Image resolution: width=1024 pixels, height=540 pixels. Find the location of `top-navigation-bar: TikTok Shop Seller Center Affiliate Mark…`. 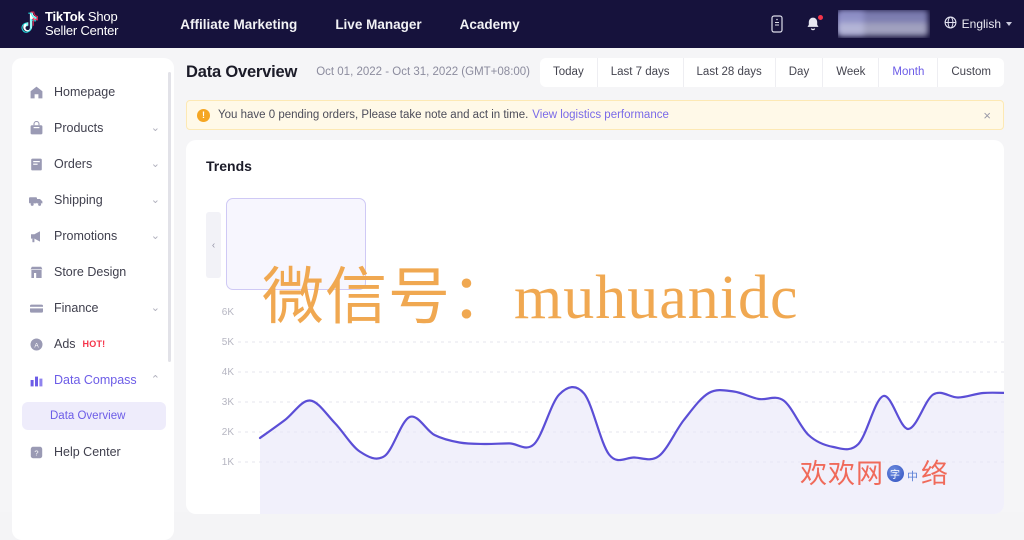

top-navigation-bar: TikTok Shop Seller Center Affiliate Mark… is located at coordinates (512, 24).